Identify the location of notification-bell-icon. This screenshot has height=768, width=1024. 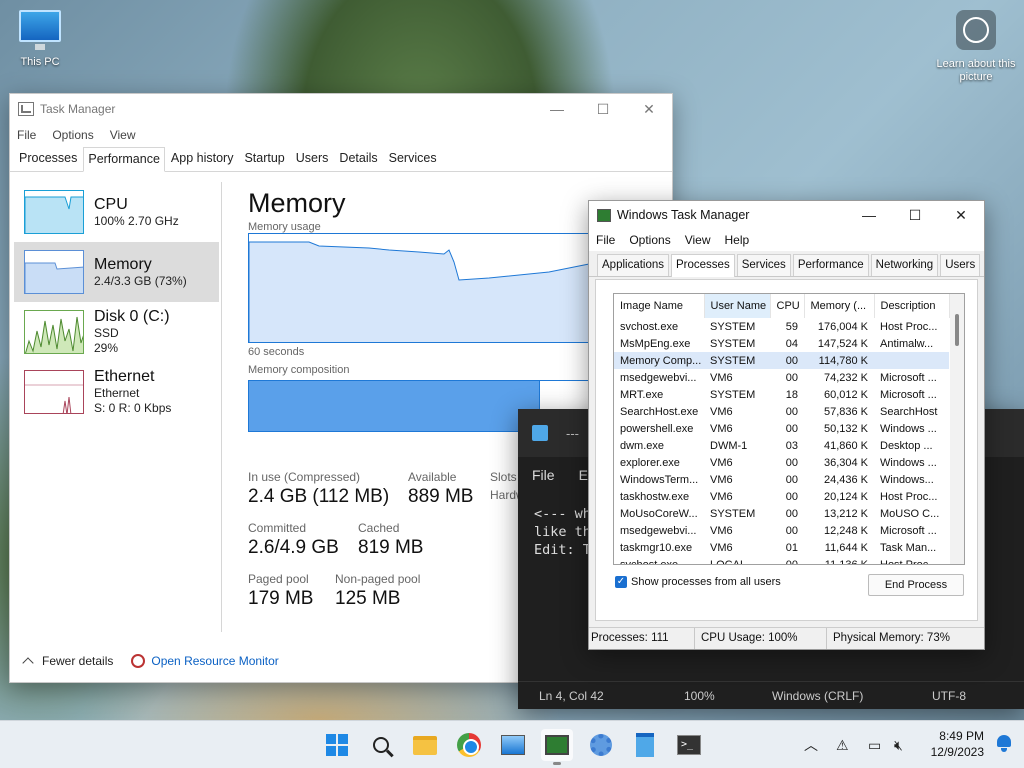
(1004, 744).